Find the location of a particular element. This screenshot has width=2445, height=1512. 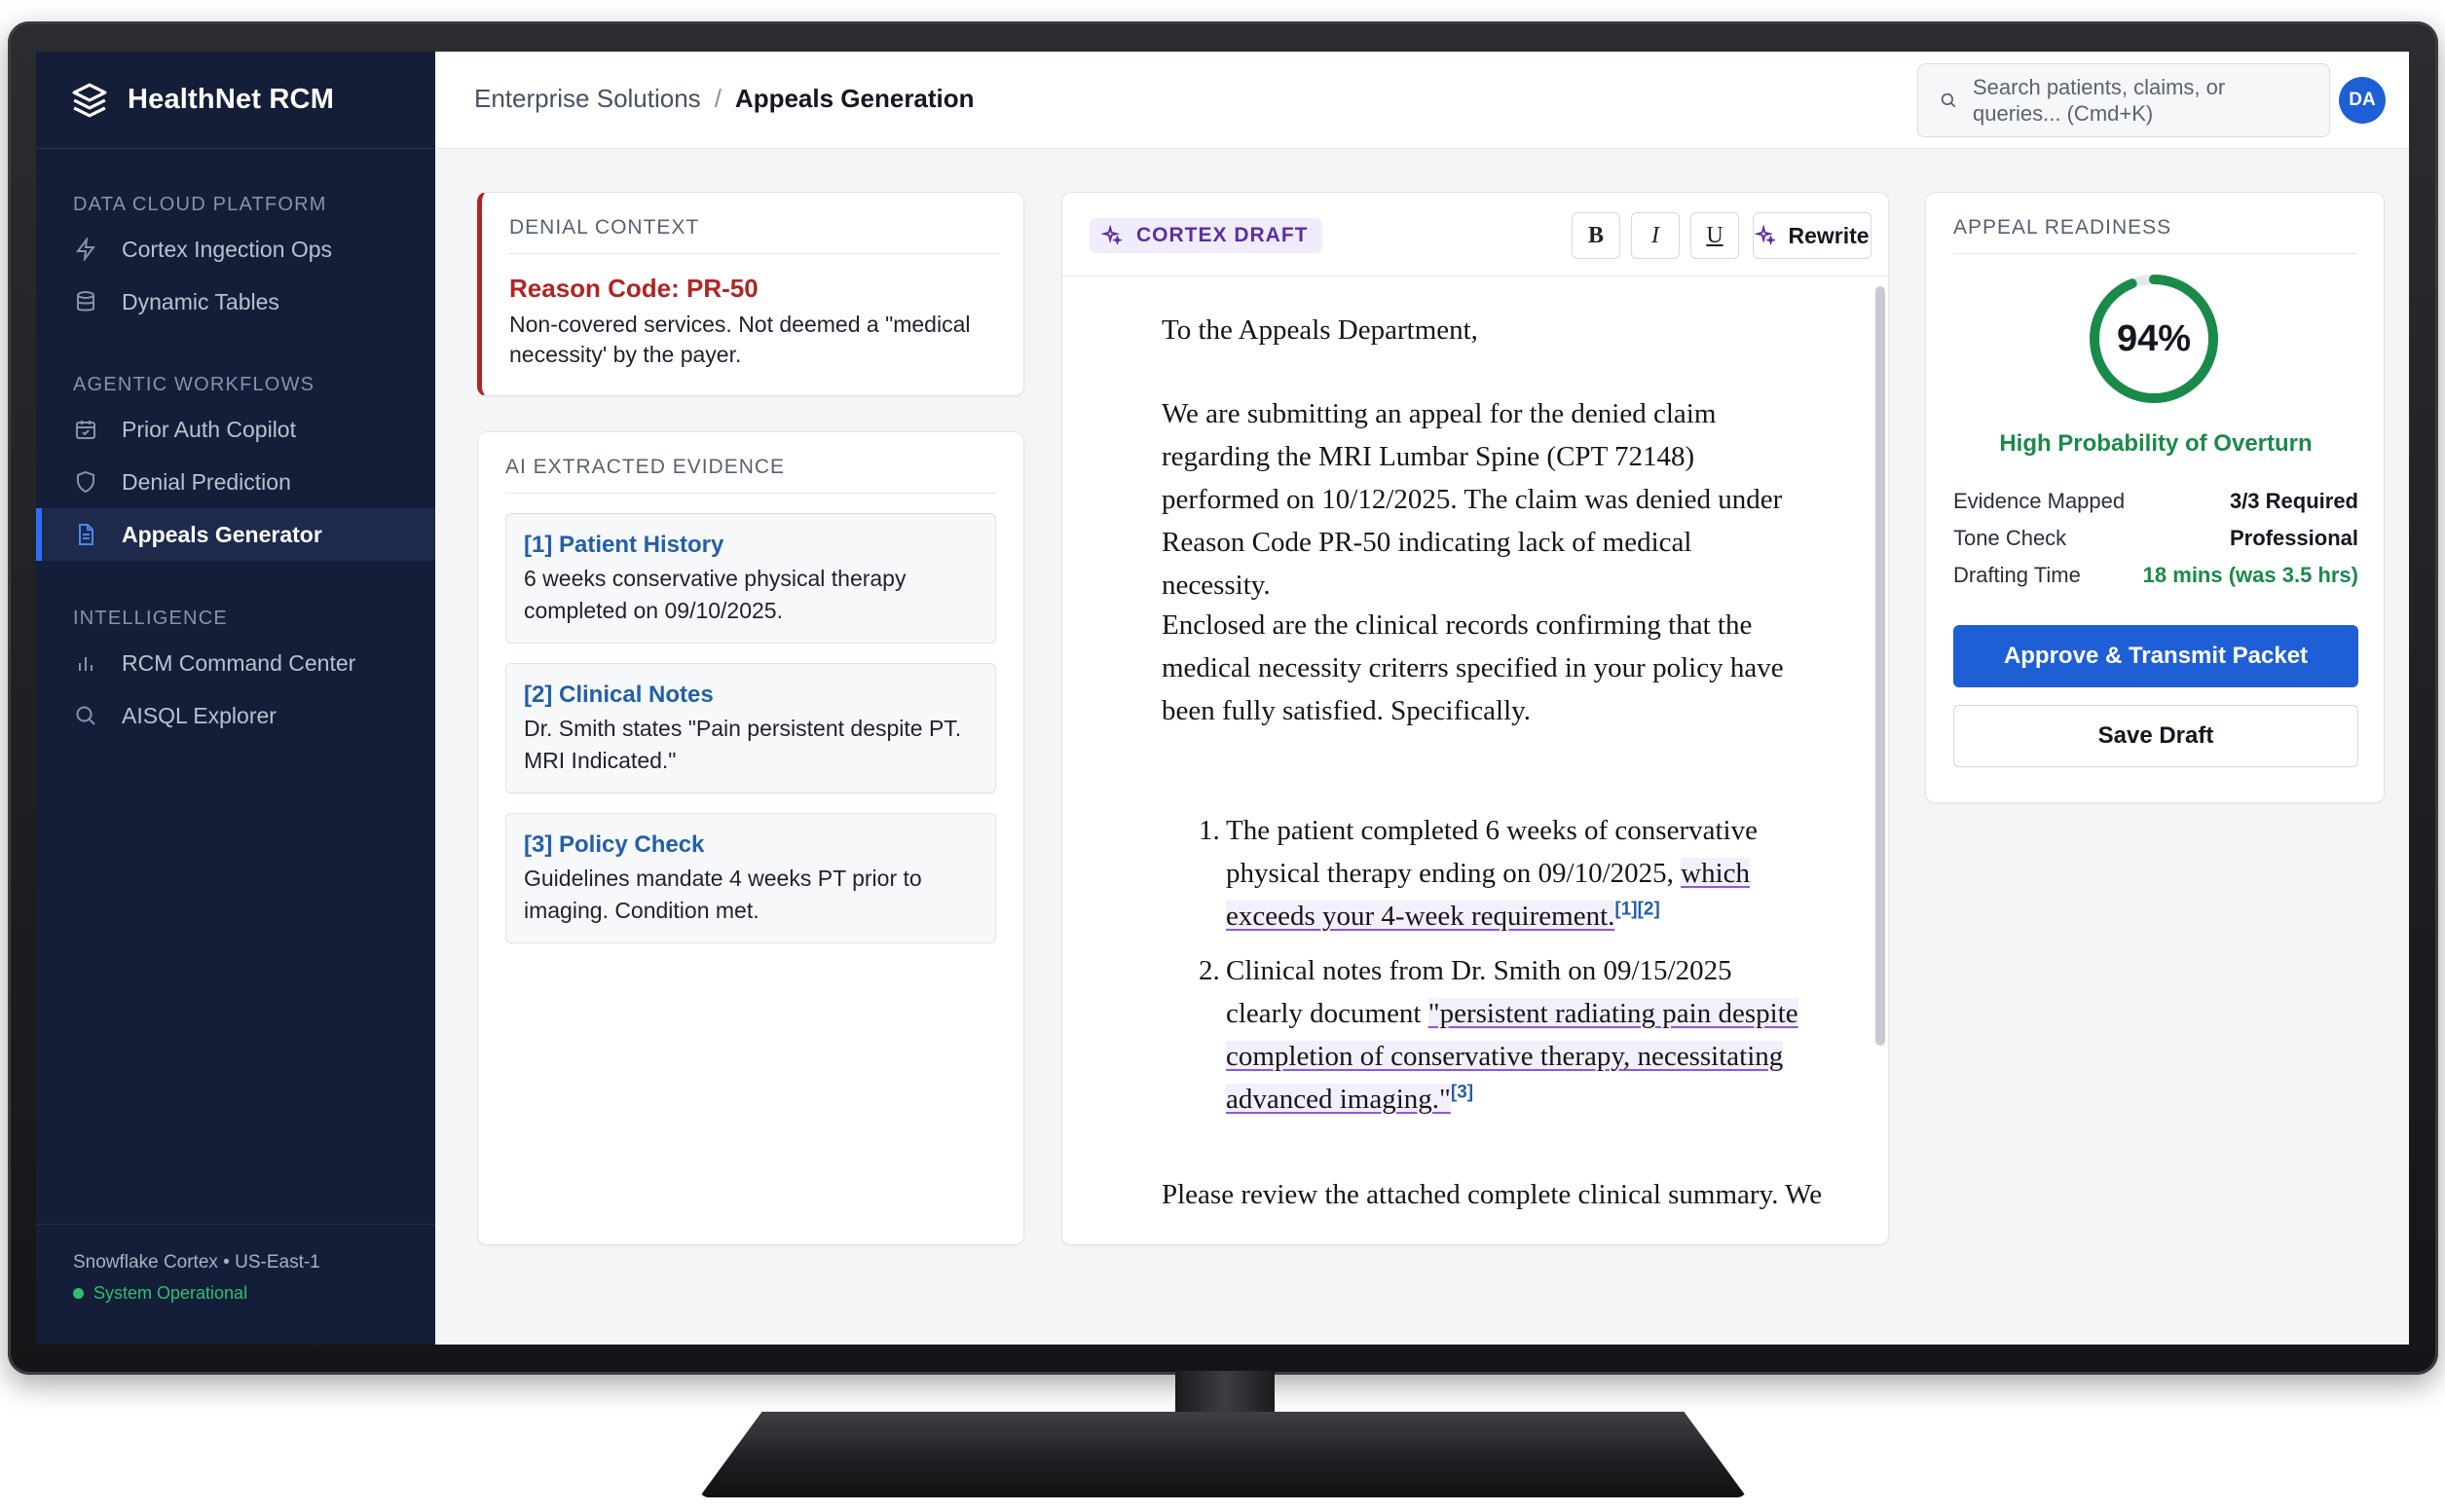

sidebar-item-prior-auth-copilot: Prior Auth Copilot is located at coordinates (236, 429).